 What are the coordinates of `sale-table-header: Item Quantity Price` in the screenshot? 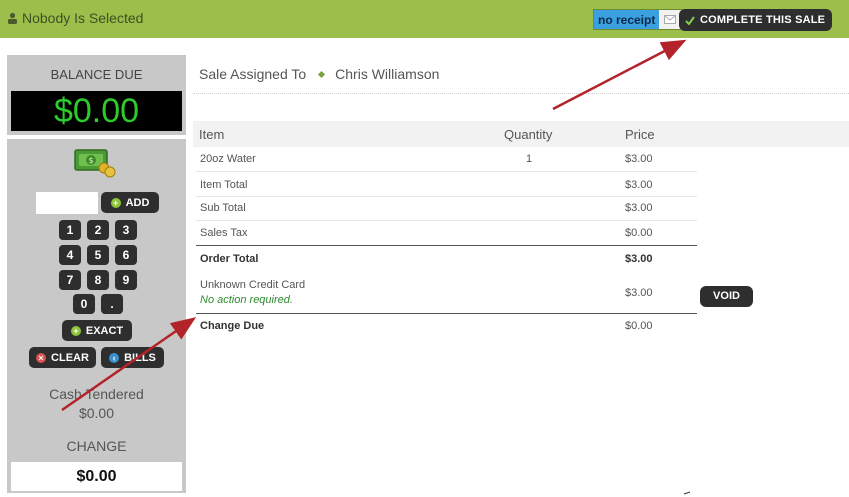 It's located at (521, 134).